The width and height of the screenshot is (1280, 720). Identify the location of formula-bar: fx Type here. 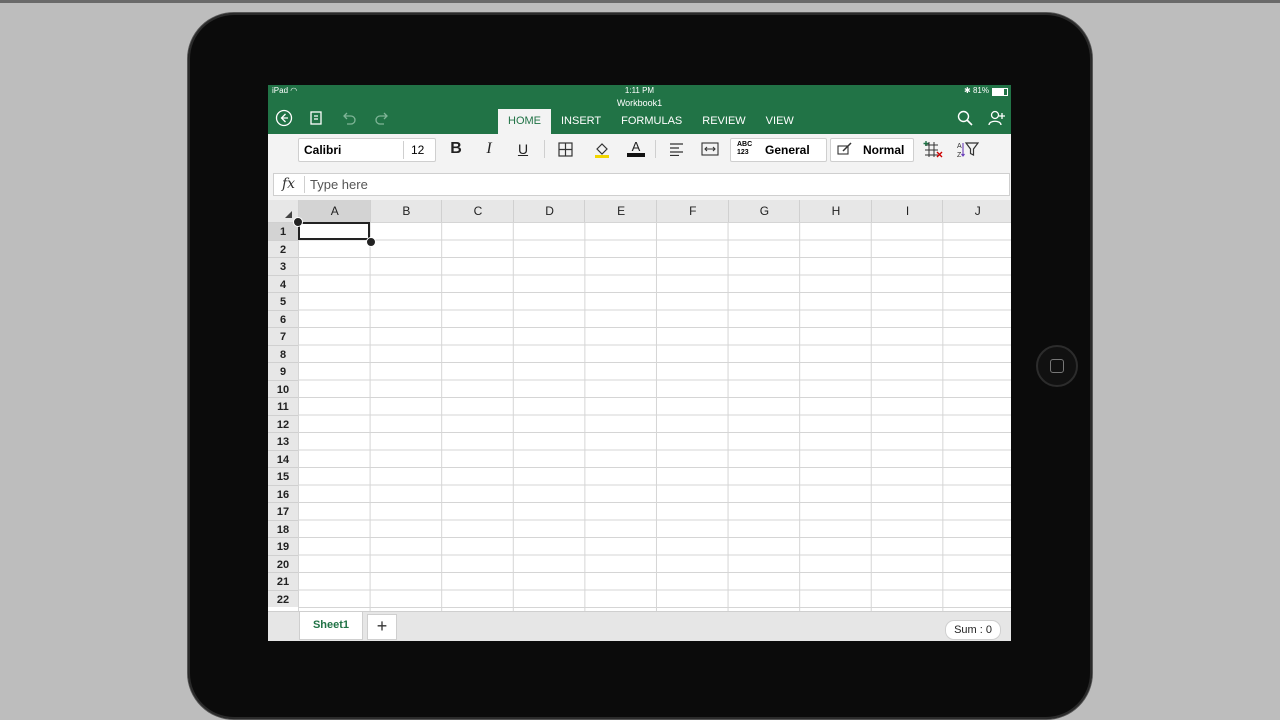
(639, 183).